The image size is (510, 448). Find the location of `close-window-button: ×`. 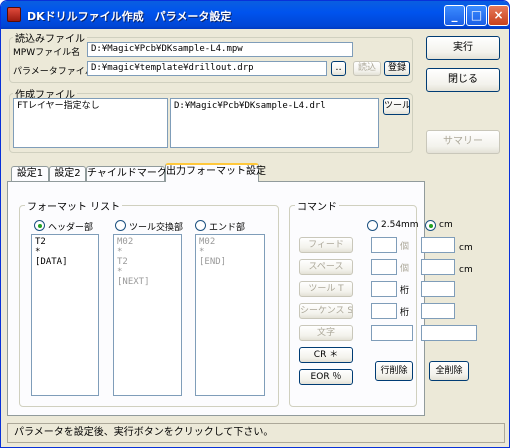

close-window-button: × is located at coordinates (498, 15).